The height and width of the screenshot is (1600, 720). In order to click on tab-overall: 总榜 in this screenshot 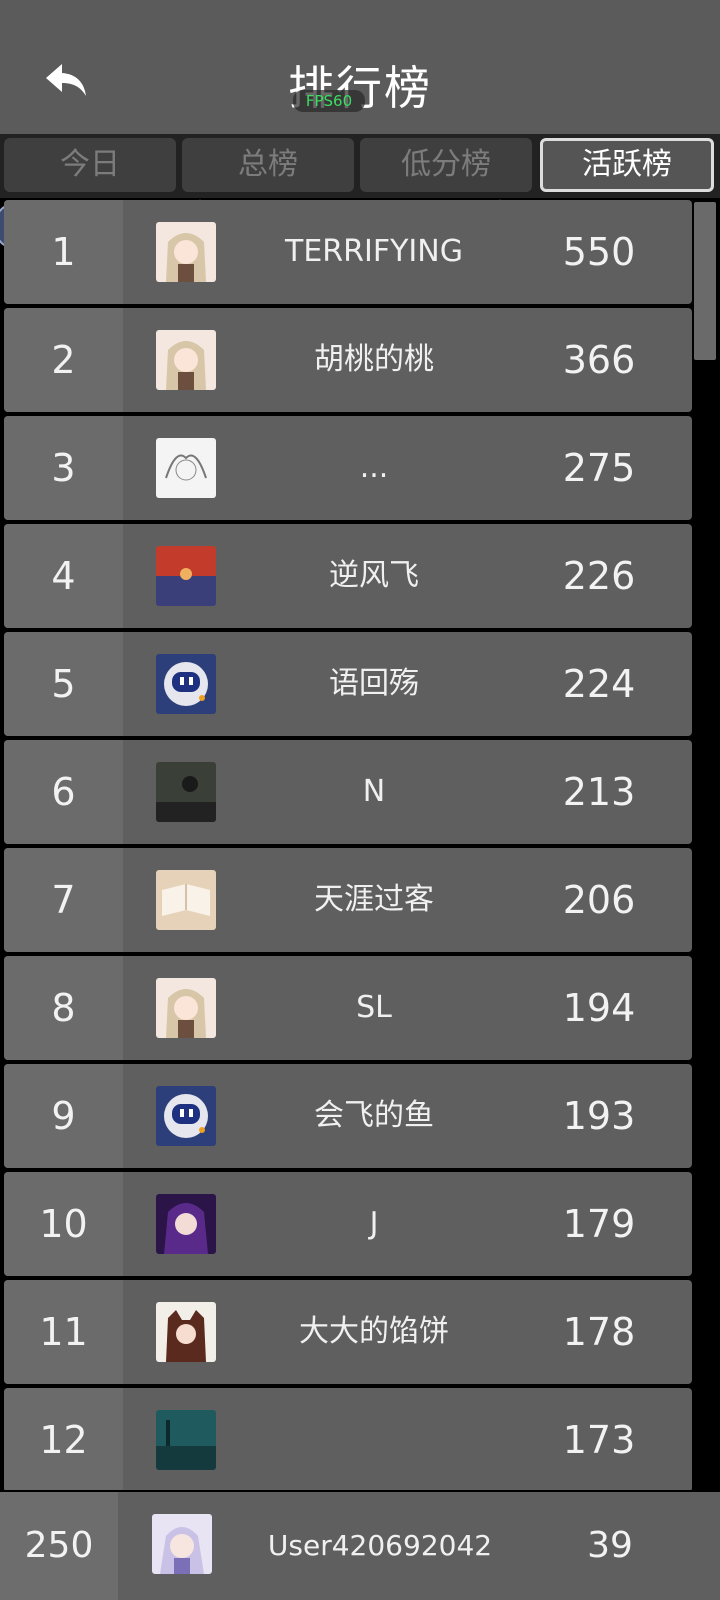, I will do `click(268, 165)`.